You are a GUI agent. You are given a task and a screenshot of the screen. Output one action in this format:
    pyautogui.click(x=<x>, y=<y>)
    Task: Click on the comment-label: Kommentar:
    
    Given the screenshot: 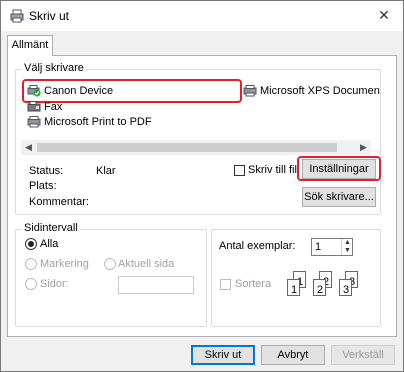 What is the action you would take?
    pyautogui.click(x=59, y=202)
    